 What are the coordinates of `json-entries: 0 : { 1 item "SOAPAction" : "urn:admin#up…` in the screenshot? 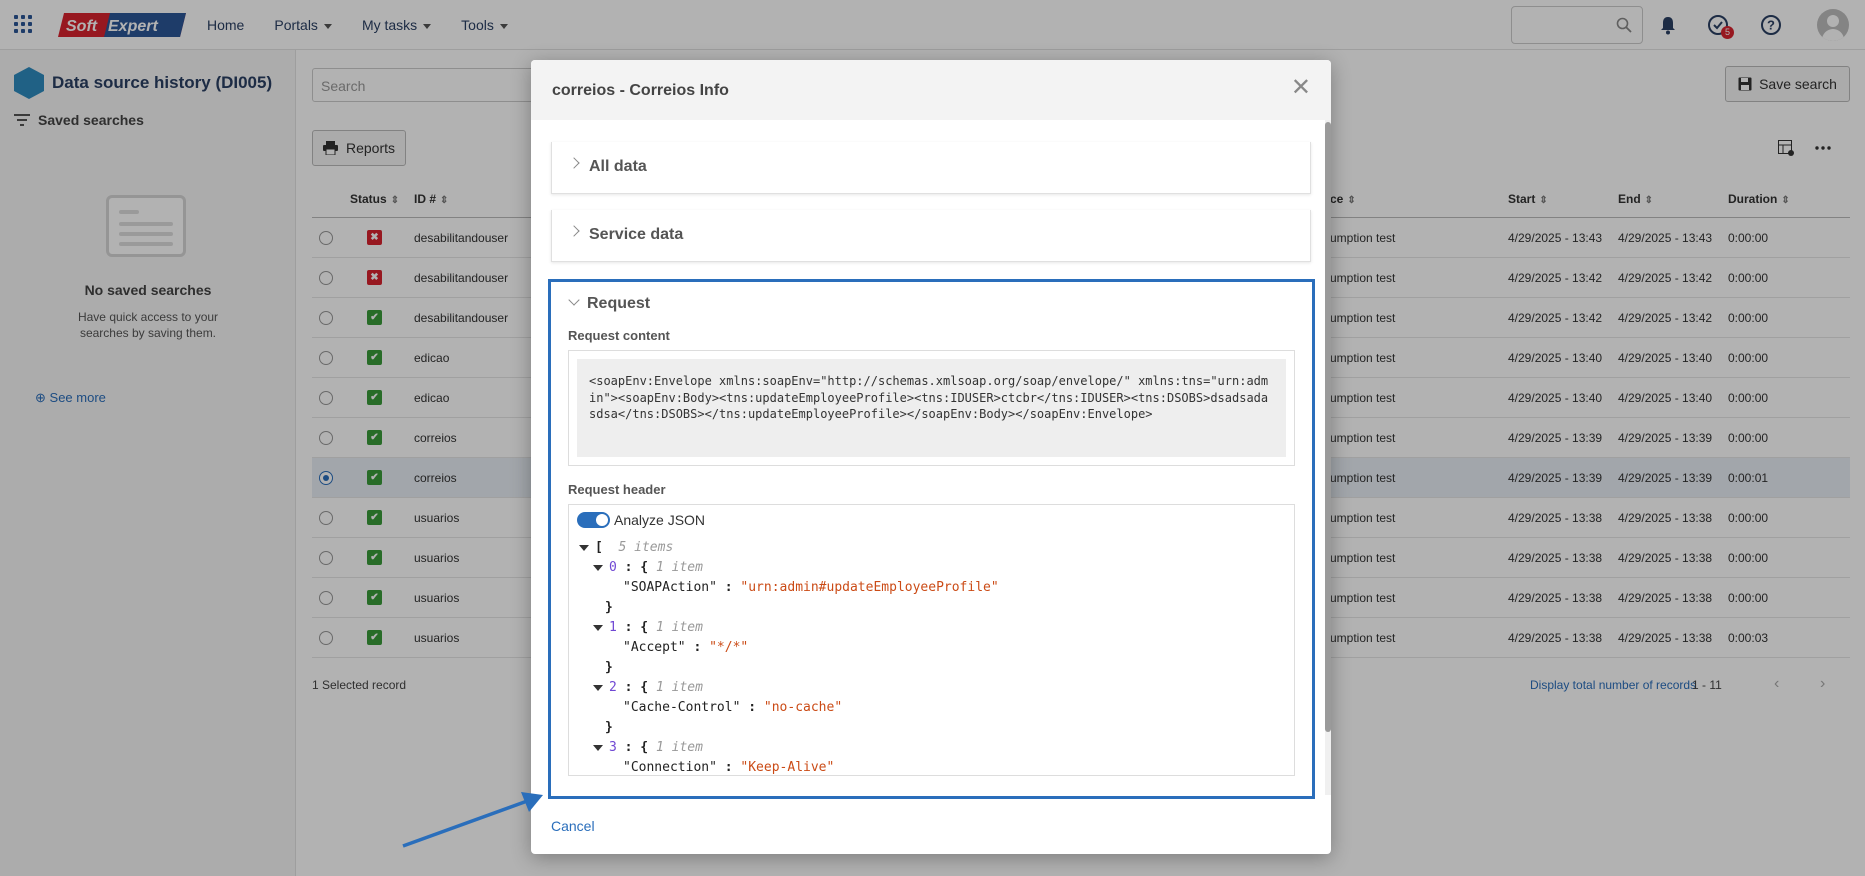 It's located at (789, 666).